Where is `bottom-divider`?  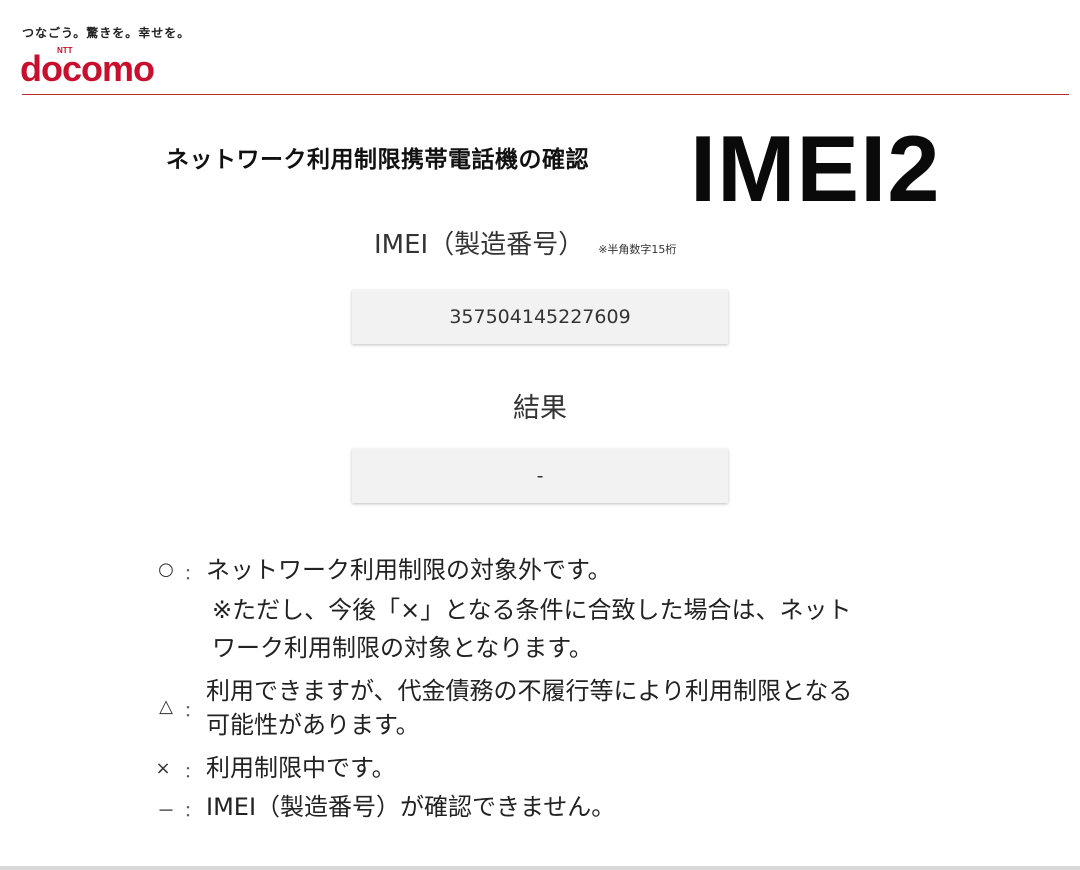
bottom-divider is located at coordinates (540, 868).